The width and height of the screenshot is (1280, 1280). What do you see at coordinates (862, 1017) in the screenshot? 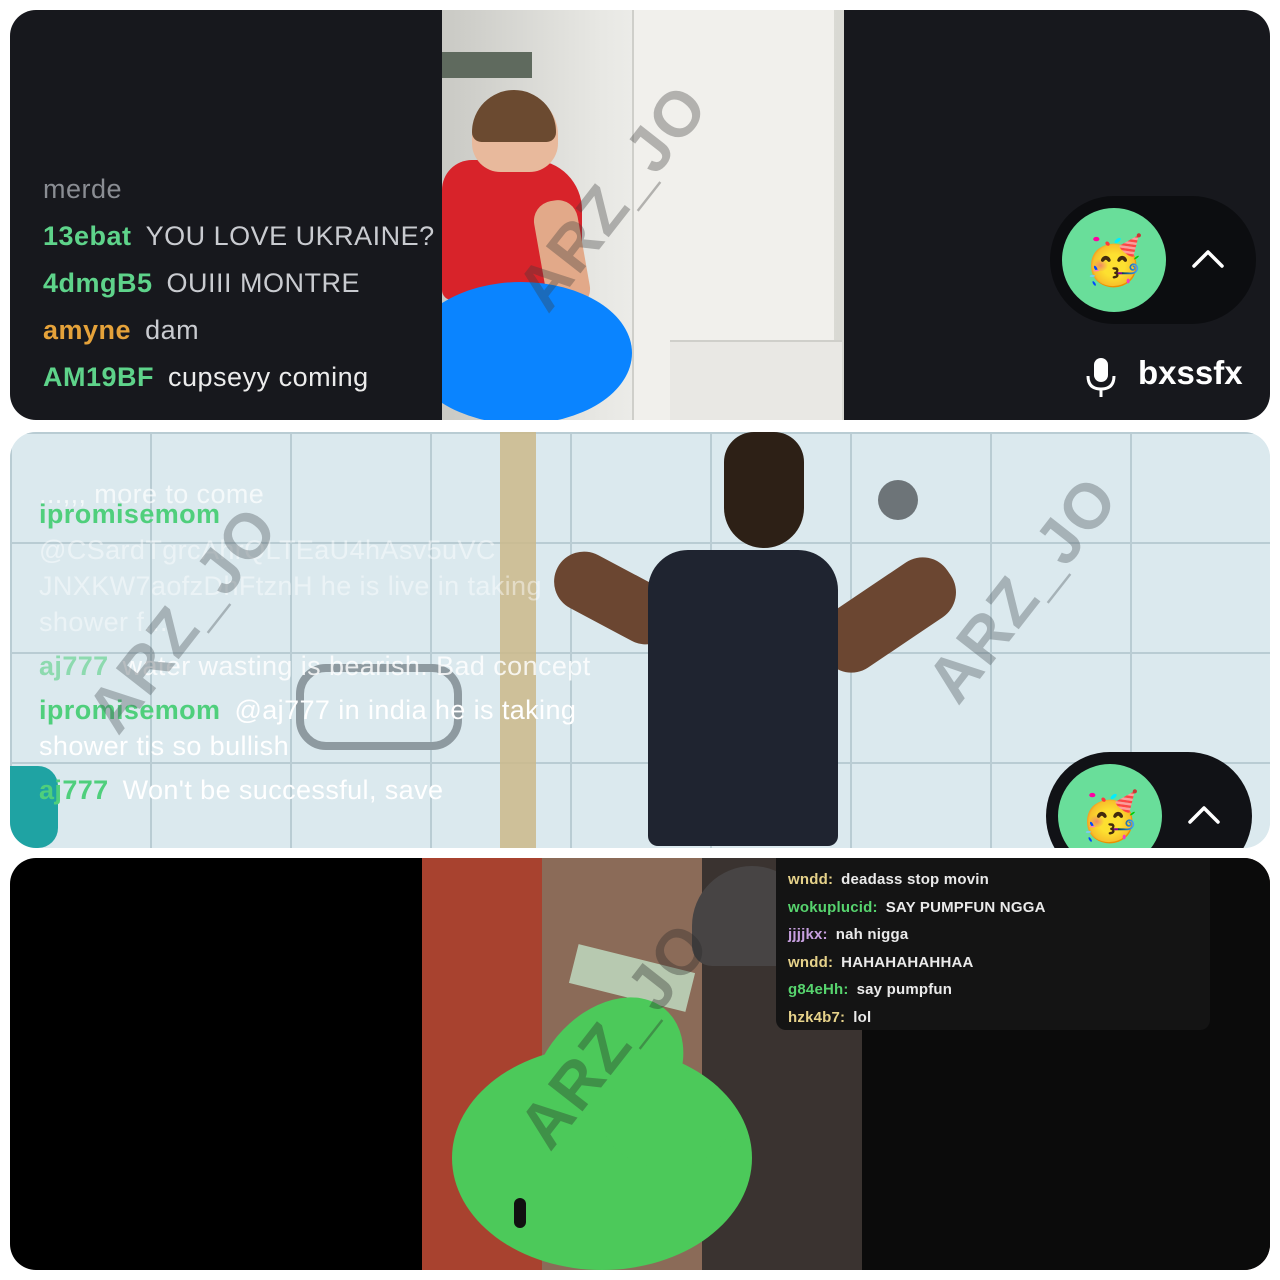
I see `chat-text: lol` at bounding box center [862, 1017].